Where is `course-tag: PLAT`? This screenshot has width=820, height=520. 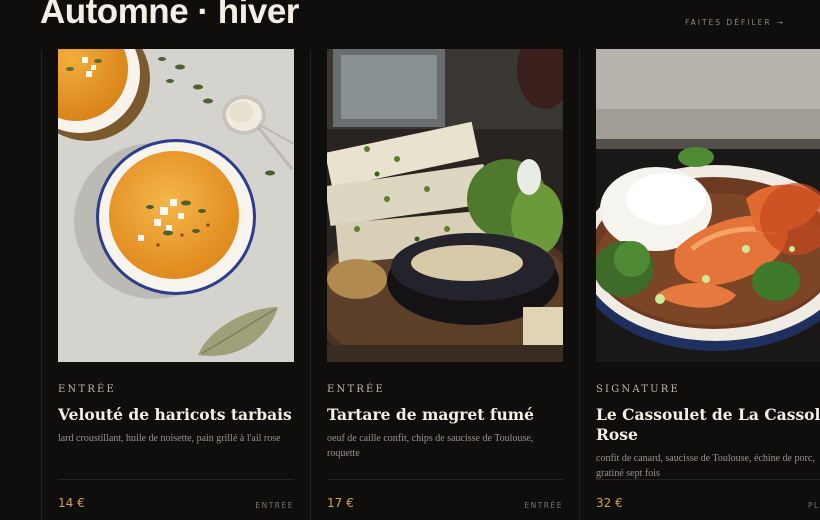 course-tag: PLAT is located at coordinates (813, 505).